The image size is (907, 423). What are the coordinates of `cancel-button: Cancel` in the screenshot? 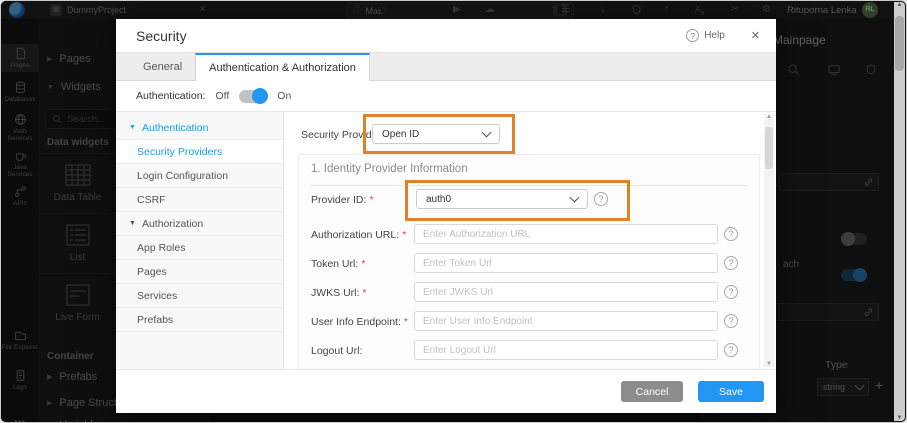 It's located at (652, 391).